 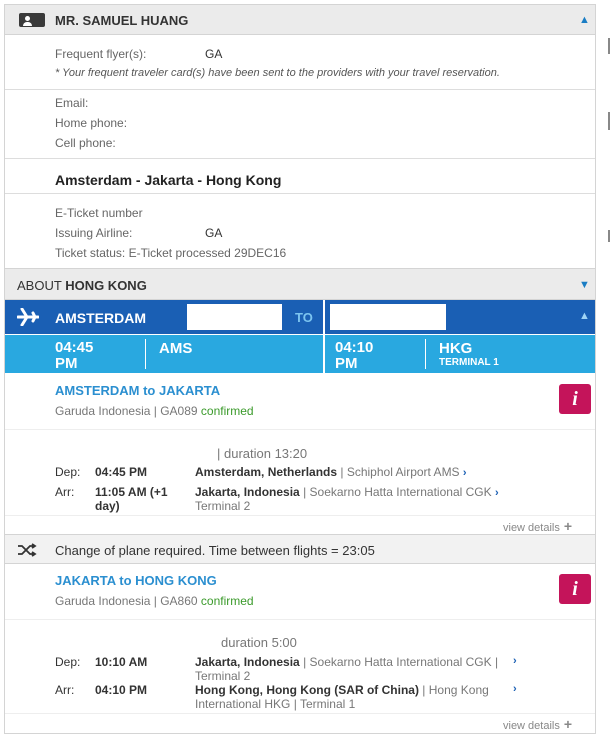 I want to click on summary-dep-ampm: PM, so click(x=66, y=363).